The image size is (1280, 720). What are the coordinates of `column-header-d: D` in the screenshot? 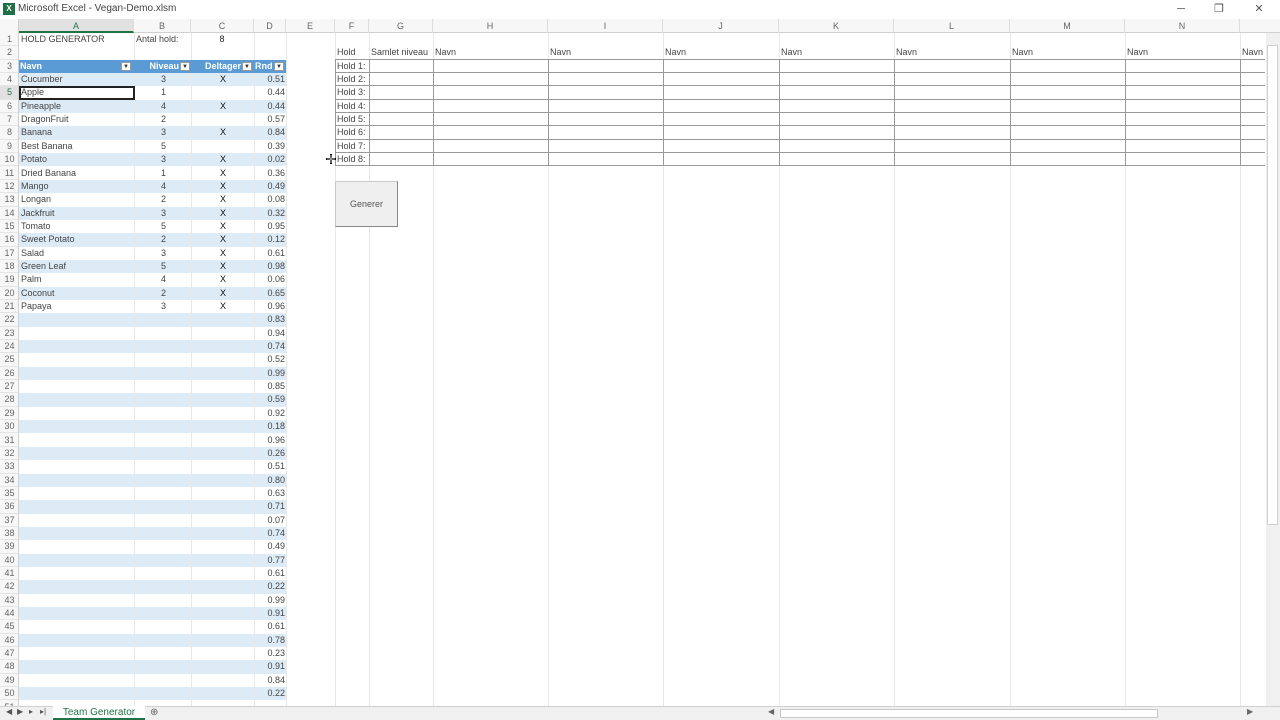 It's located at (270, 26).